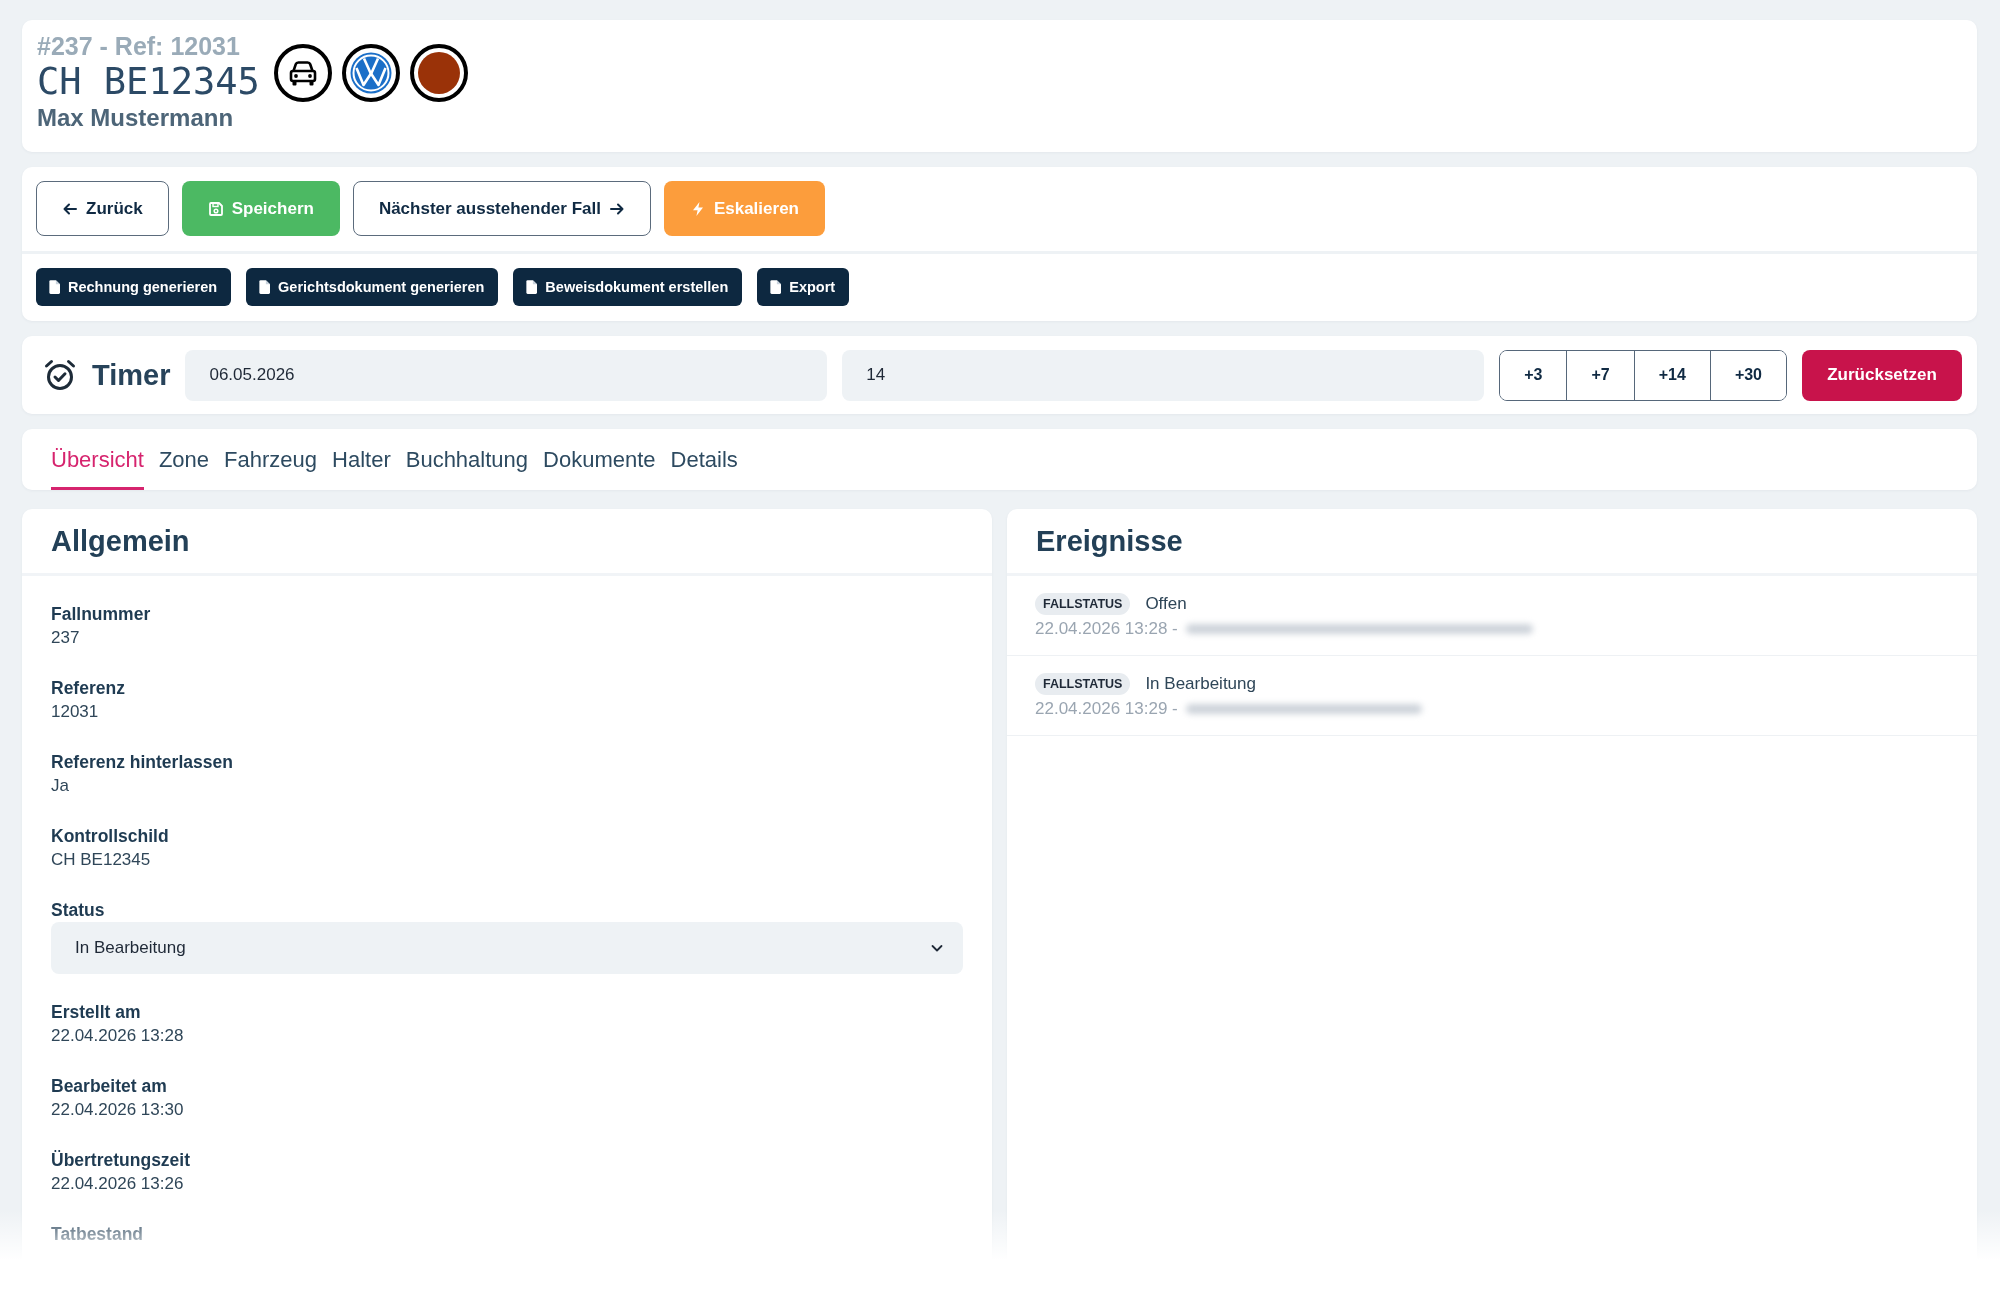 The height and width of the screenshot is (1306, 2000). What do you see at coordinates (120, 541) in the screenshot?
I see `panel-title: Allgemein` at bounding box center [120, 541].